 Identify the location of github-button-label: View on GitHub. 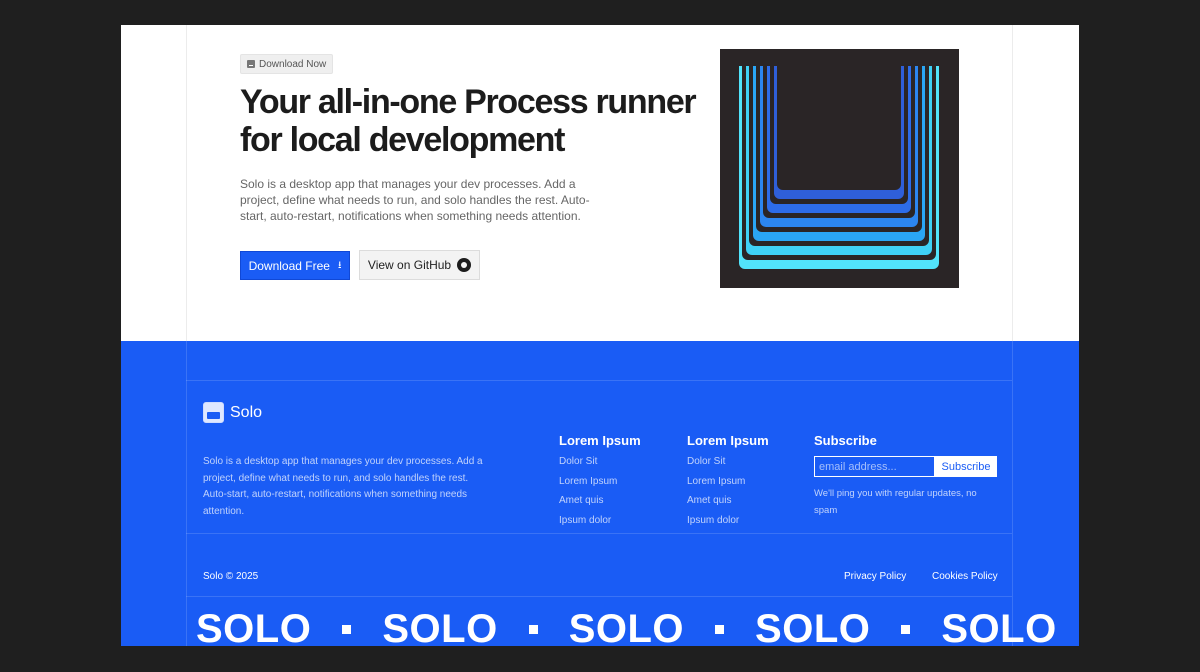
(409, 265).